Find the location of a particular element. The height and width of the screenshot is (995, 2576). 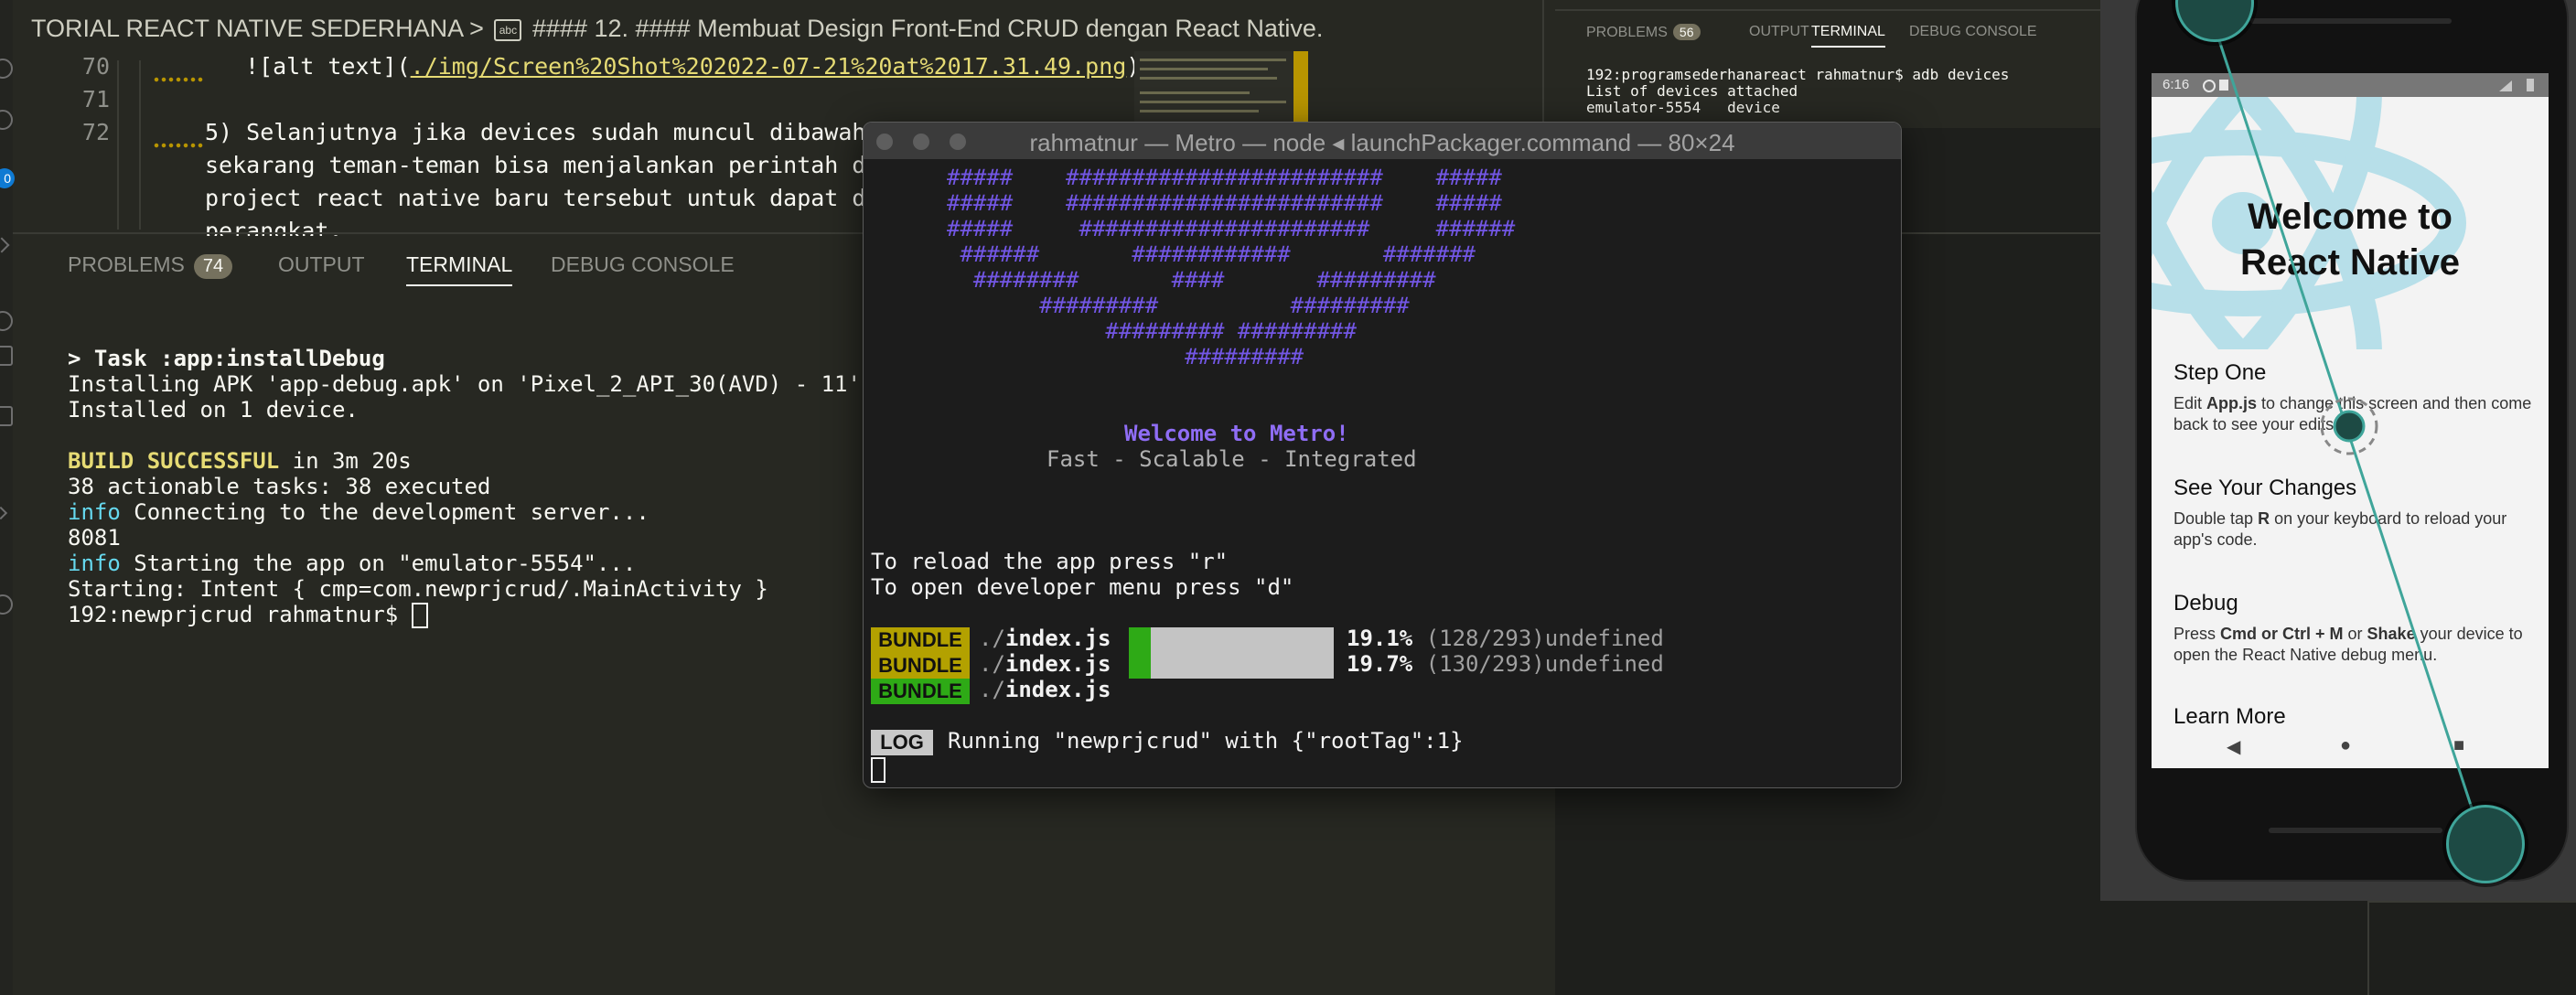

terminal-line: BUILD SUCCESSFUL in 3m 20s is located at coordinates (240, 461).